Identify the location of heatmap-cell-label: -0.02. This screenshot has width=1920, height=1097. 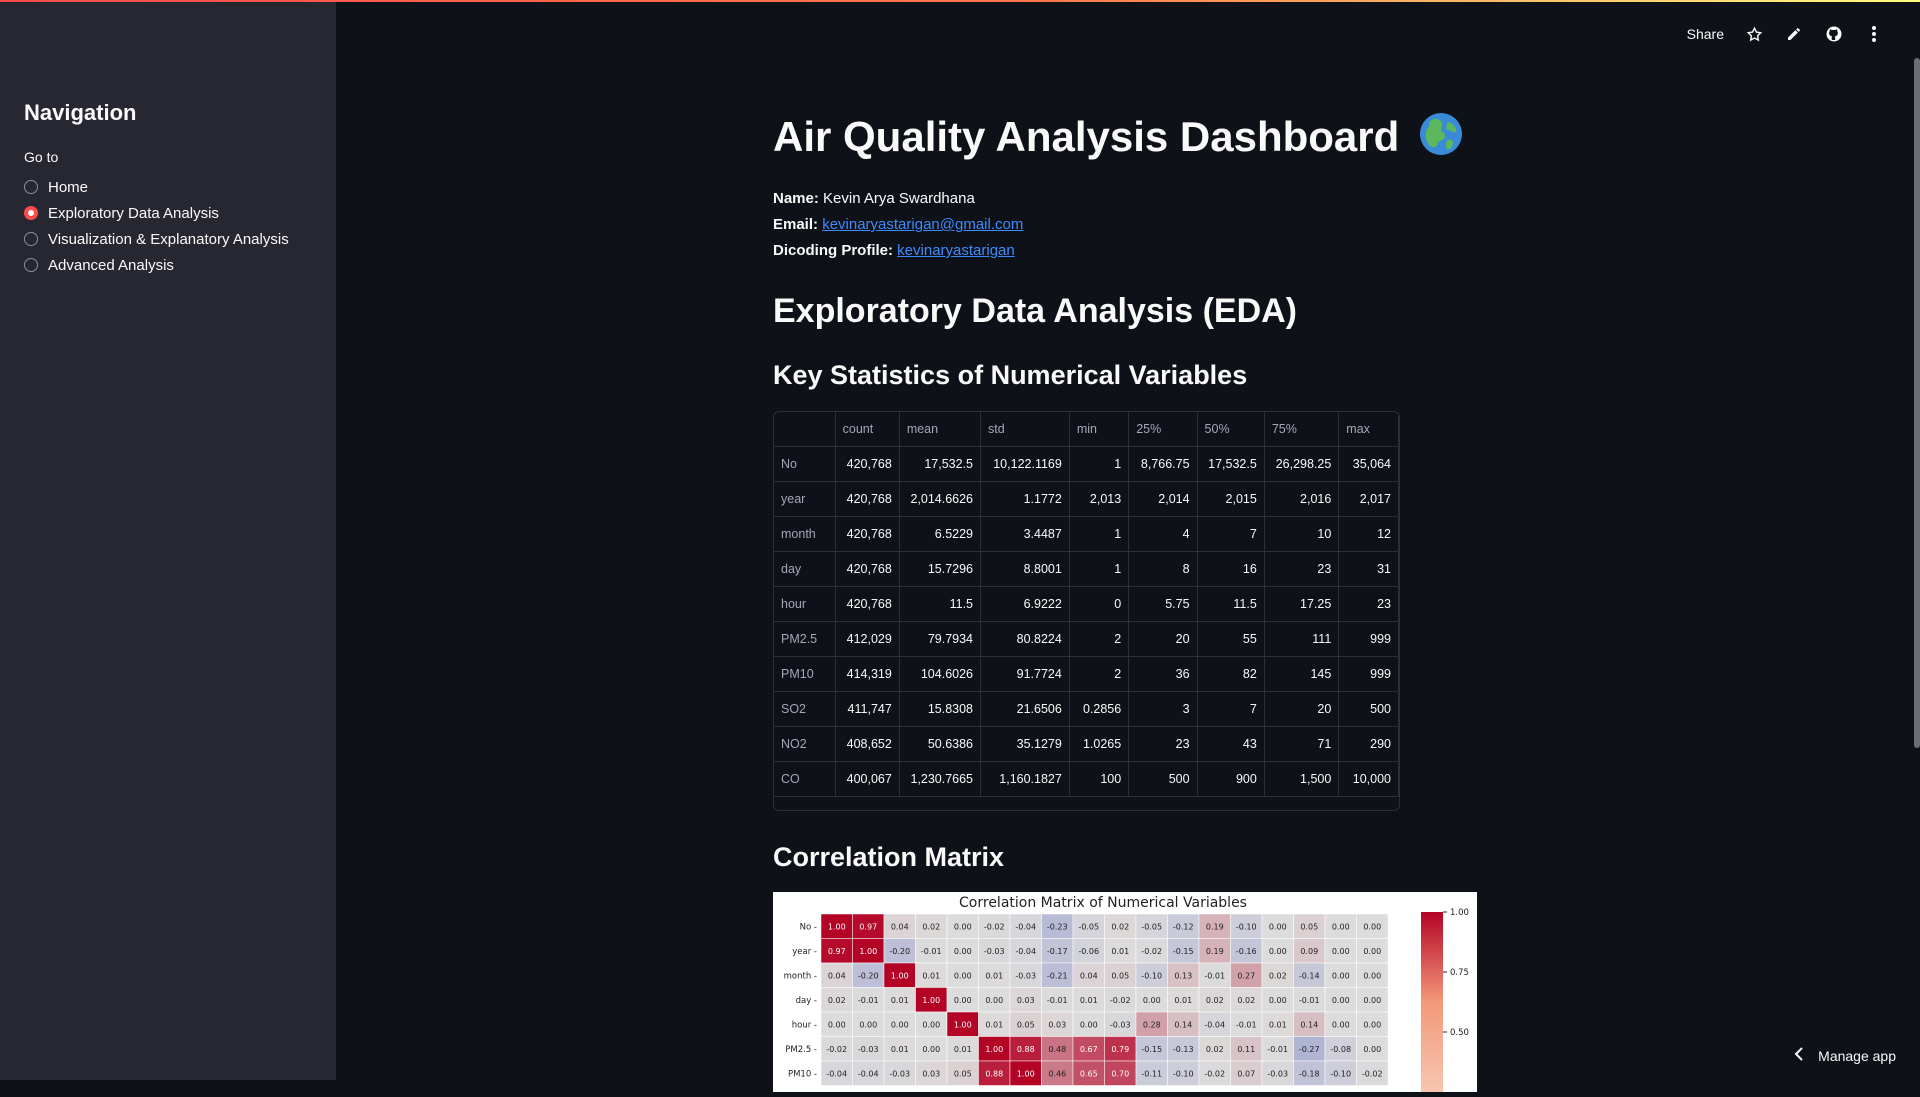
(1120, 1000).